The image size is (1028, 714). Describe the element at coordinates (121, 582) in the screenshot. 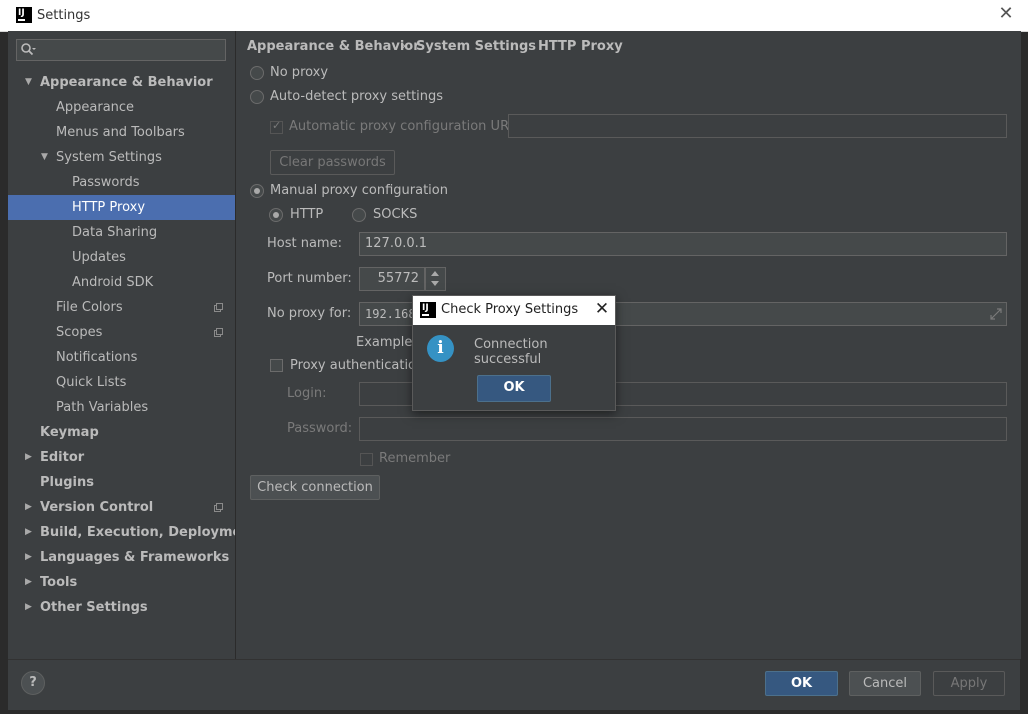

I see `sidebar-item-tools: ▶ Tools` at that location.